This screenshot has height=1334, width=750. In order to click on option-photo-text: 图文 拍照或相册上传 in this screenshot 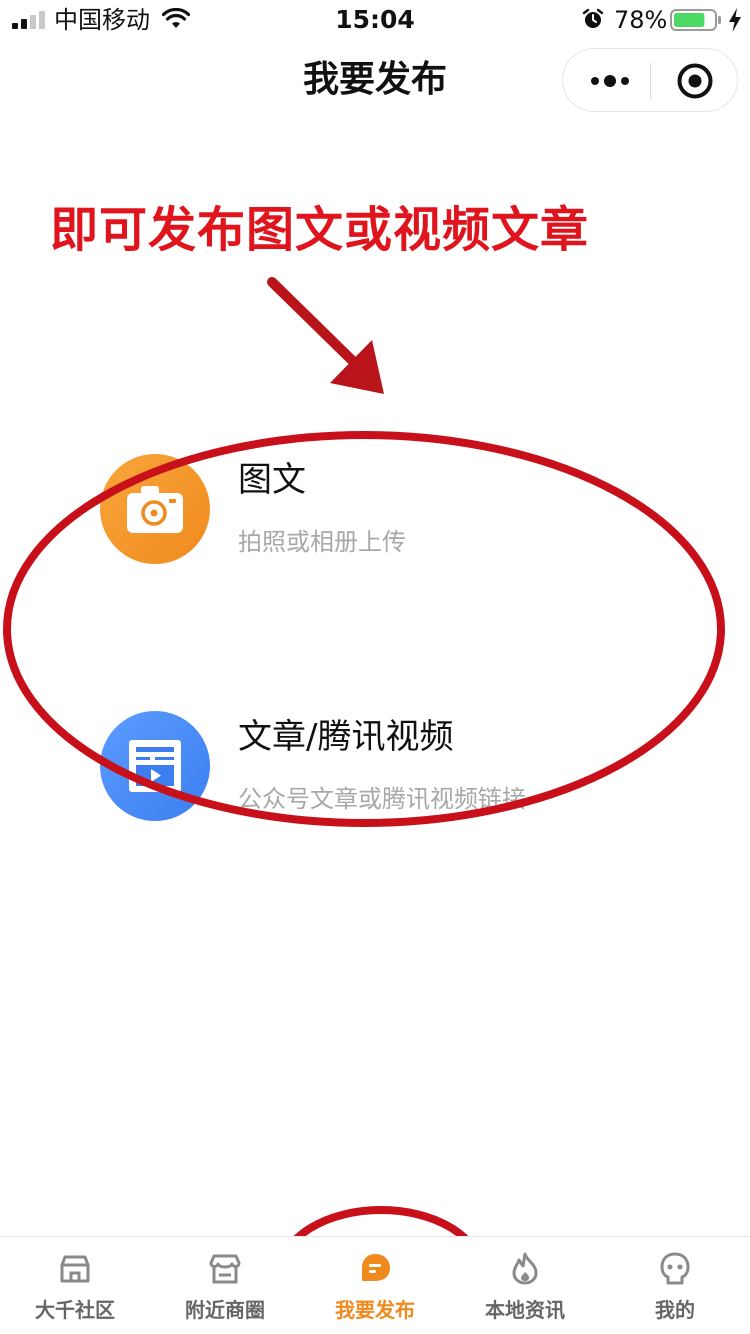, I will do `click(380, 510)`.